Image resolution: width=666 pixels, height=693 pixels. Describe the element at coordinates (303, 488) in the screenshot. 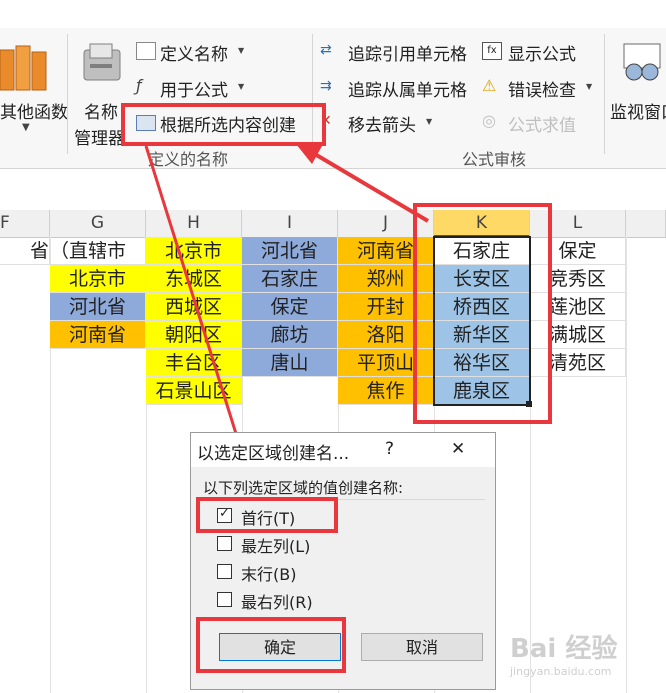

I see `dialog-prompt: 以下列选定区域的值创建名称:` at that location.